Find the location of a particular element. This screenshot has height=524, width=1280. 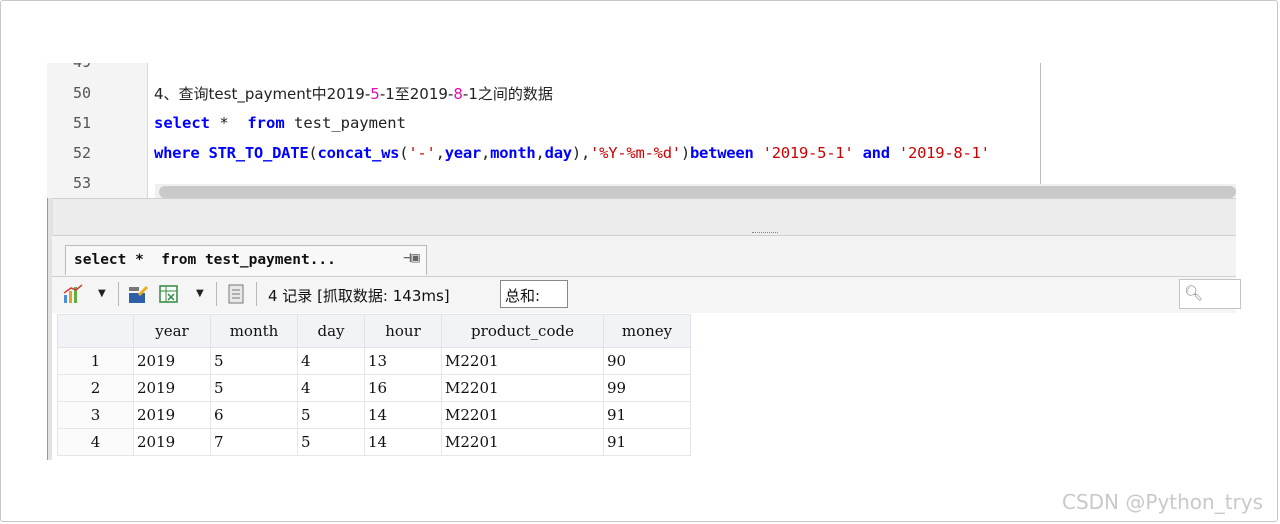

line-number: 51 is located at coordinates (82, 123).